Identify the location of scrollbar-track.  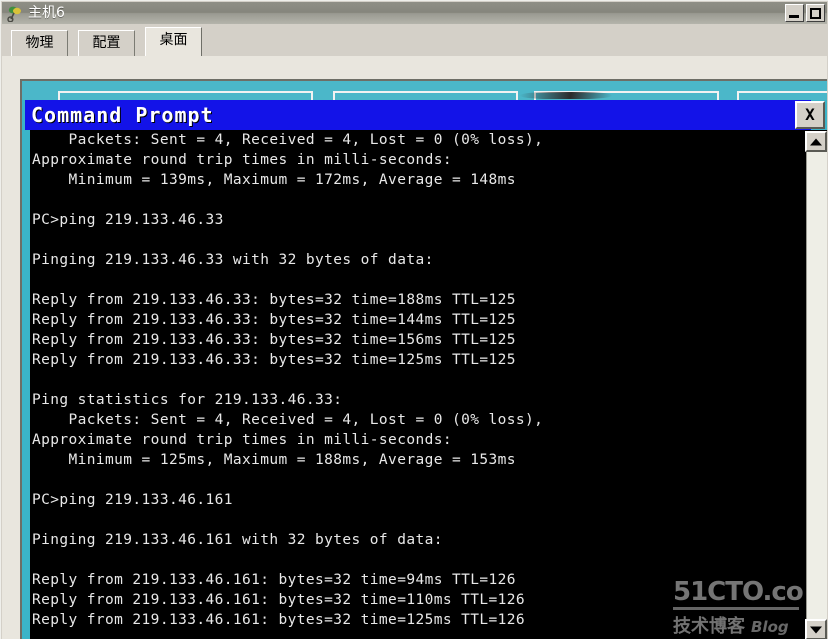
(816, 385).